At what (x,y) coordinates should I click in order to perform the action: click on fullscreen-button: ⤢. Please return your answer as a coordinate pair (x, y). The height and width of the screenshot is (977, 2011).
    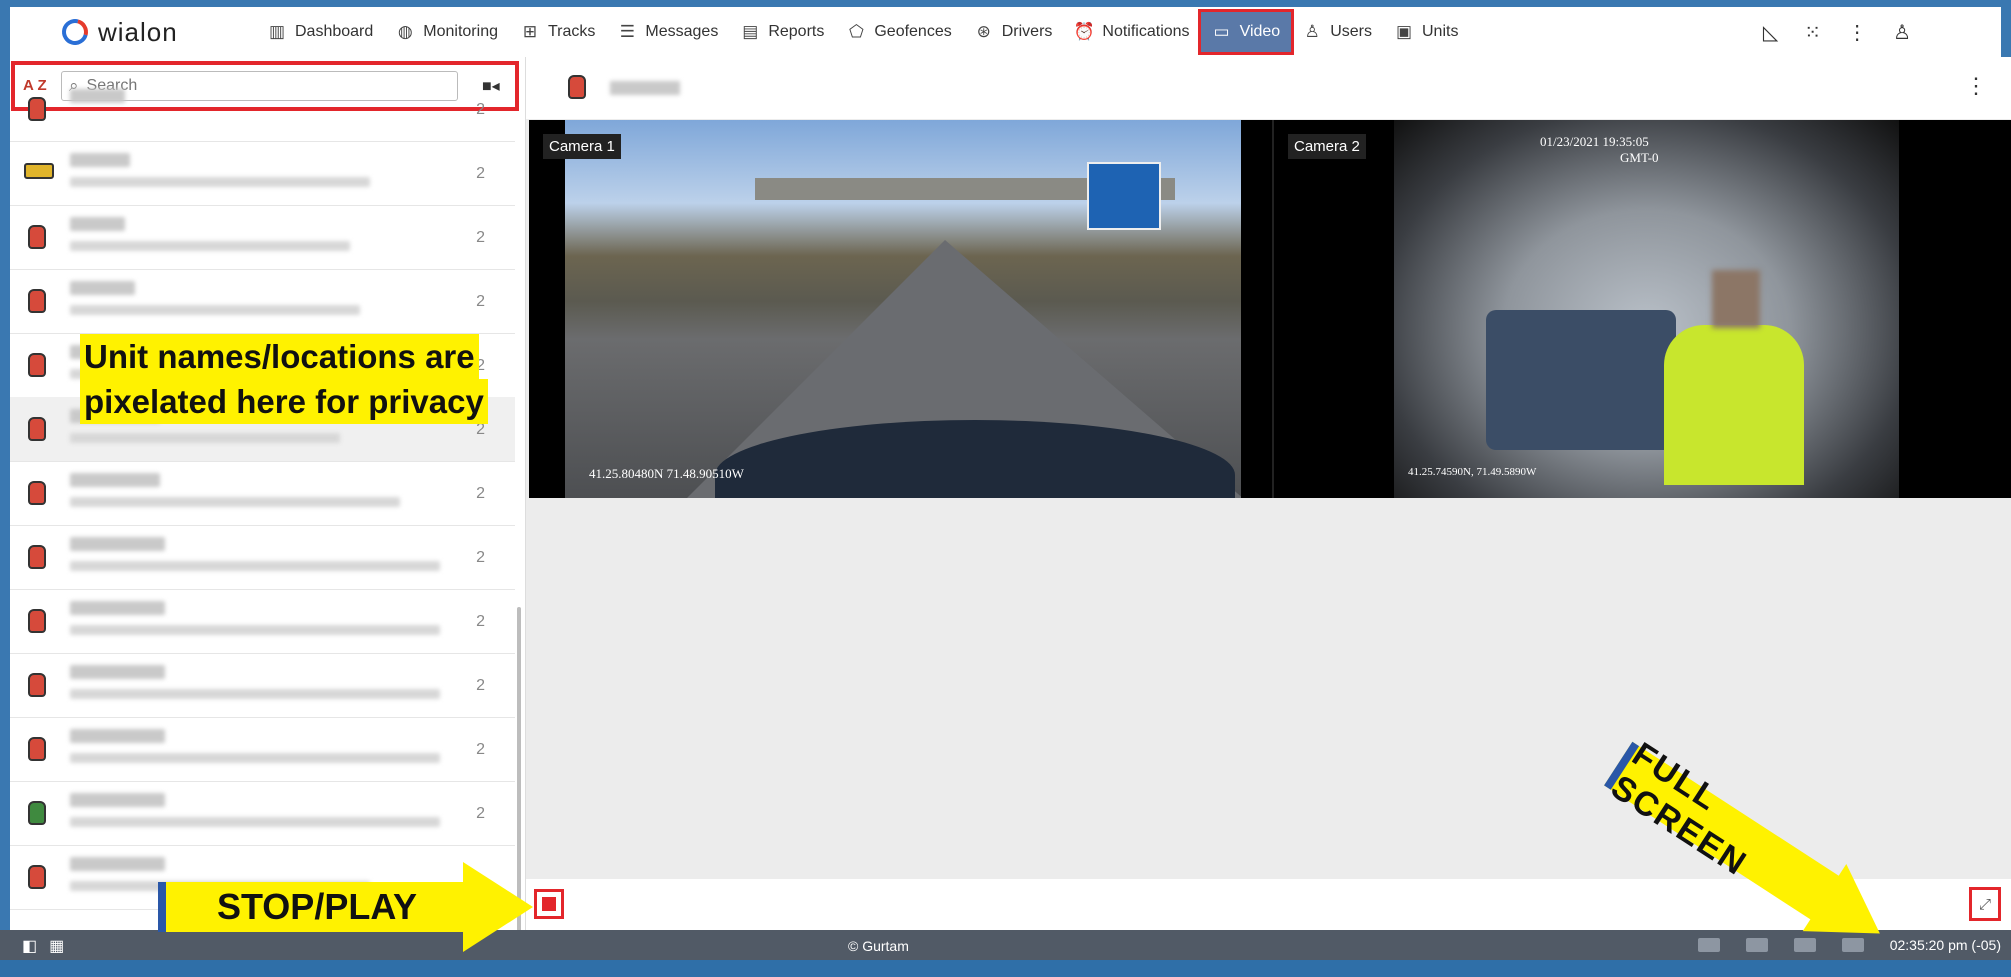
    Looking at the image, I should click on (1985, 904).